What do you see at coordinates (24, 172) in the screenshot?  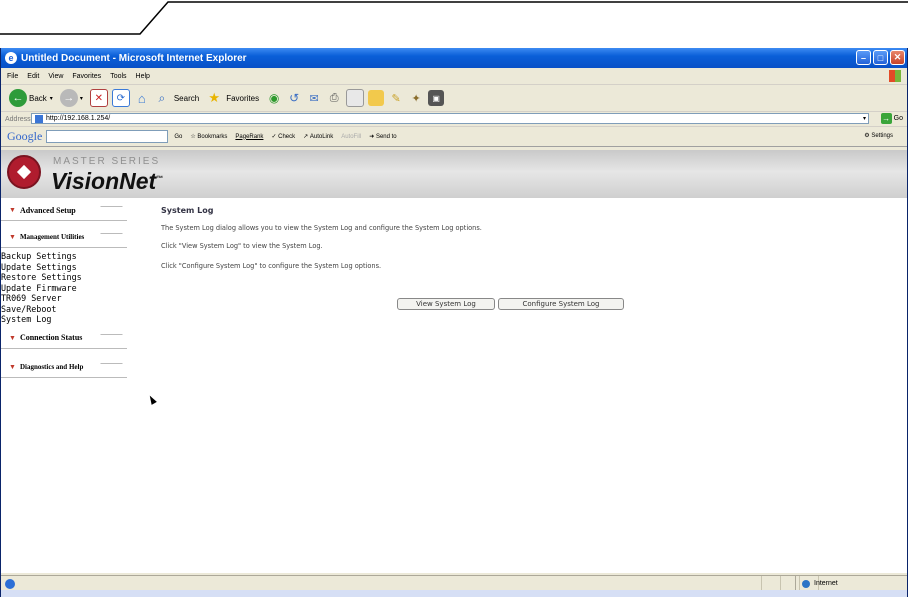 I see `visionnet-logo-icon` at bounding box center [24, 172].